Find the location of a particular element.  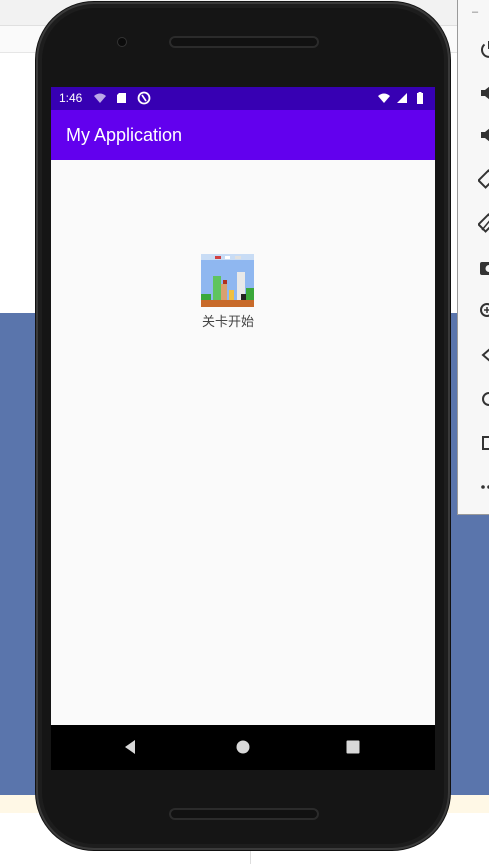

signal-icon is located at coordinates (402, 98).